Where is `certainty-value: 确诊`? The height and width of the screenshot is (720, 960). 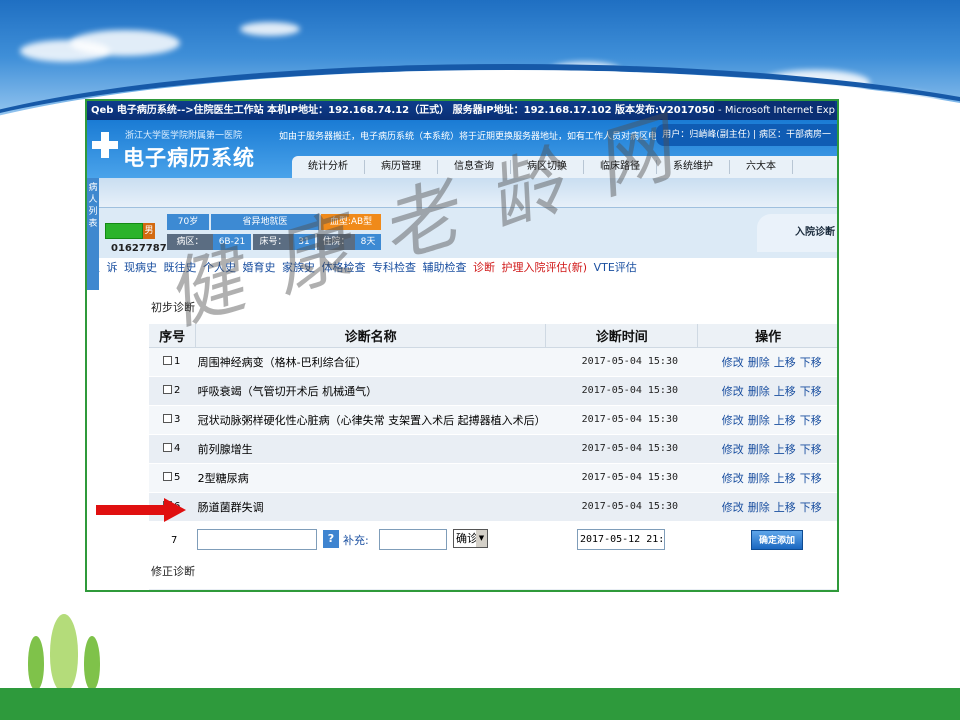
certainty-value: 确诊 is located at coordinates (467, 538).